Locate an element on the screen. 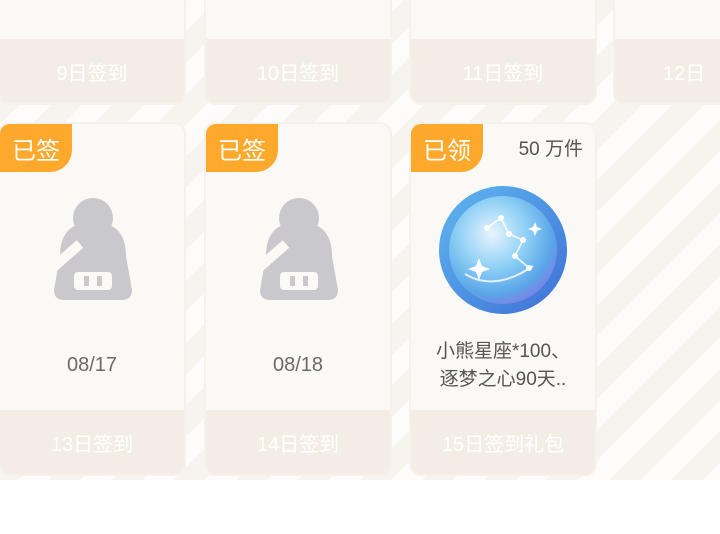 This screenshot has width=720, height=534. day-card-footer: 11日签到 is located at coordinates (503, 71).